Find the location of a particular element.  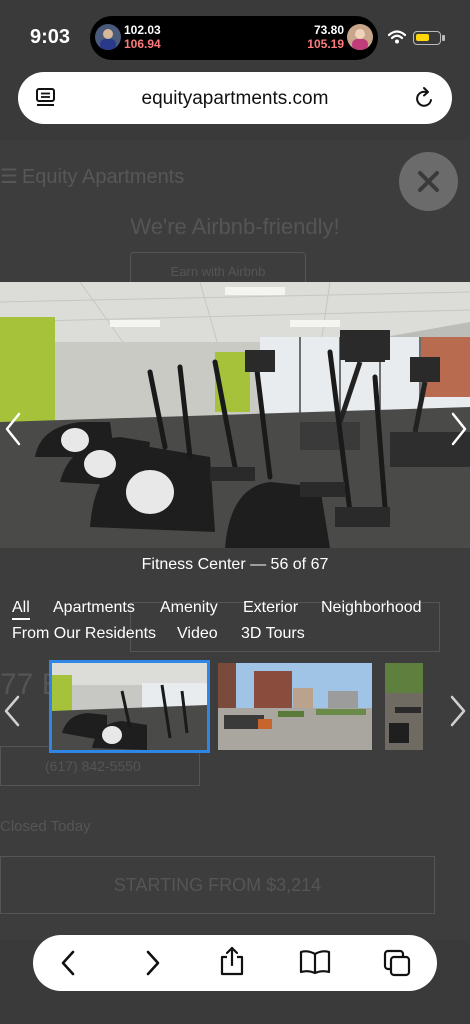

ticker-left: 102.03 106.94 is located at coordinates (142, 37).